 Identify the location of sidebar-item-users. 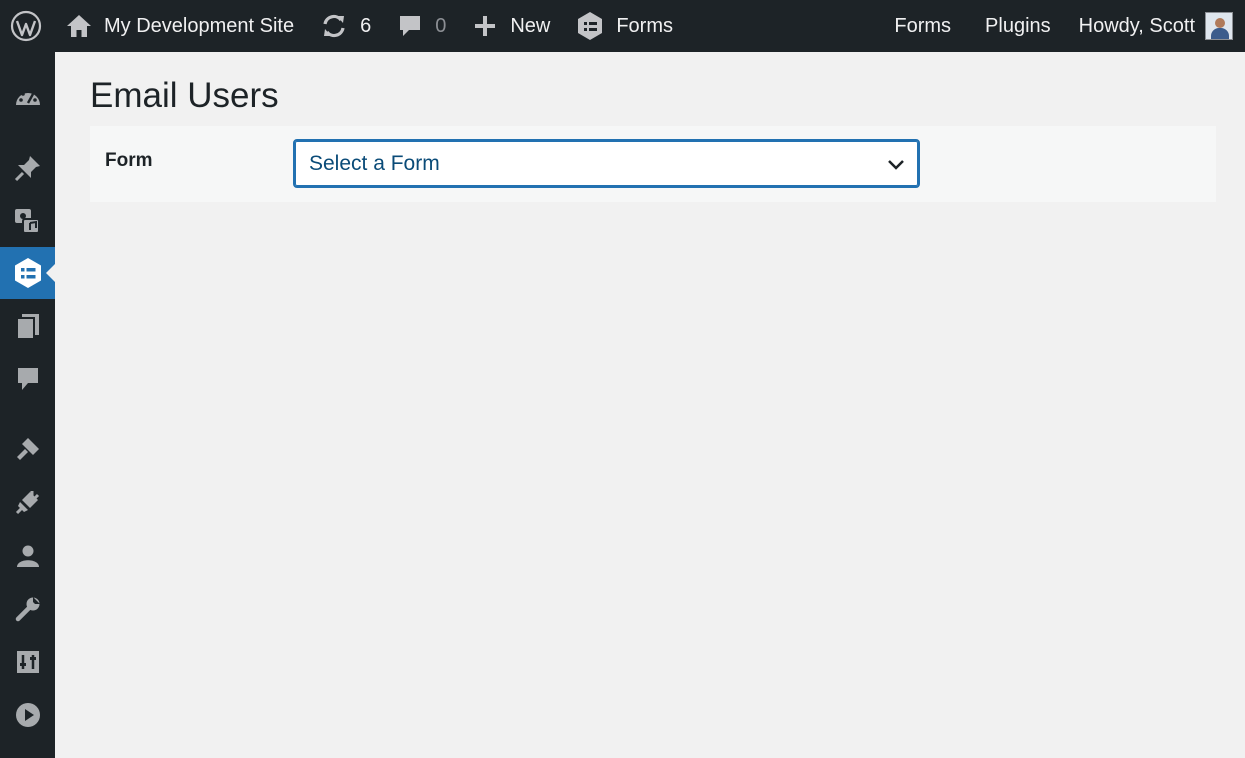
(27, 556).